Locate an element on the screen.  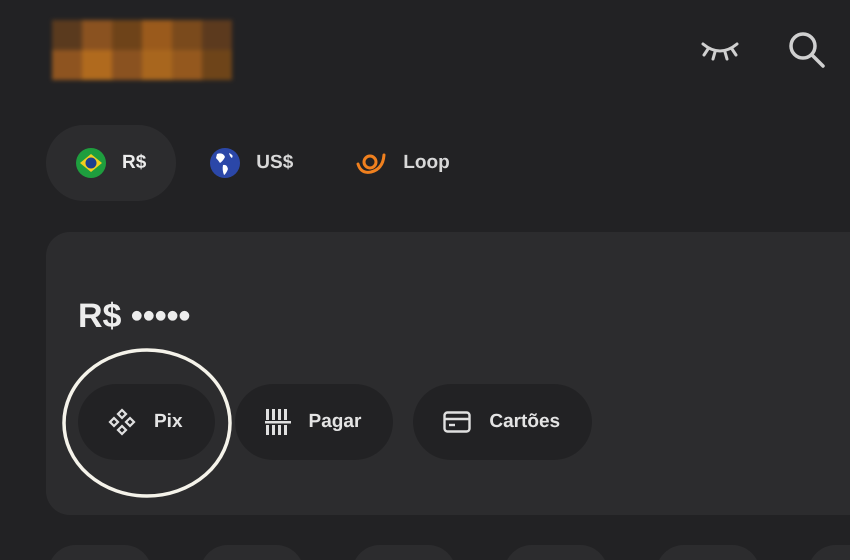
balance-amount: R$ ••••• is located at coordinates (135, 316).